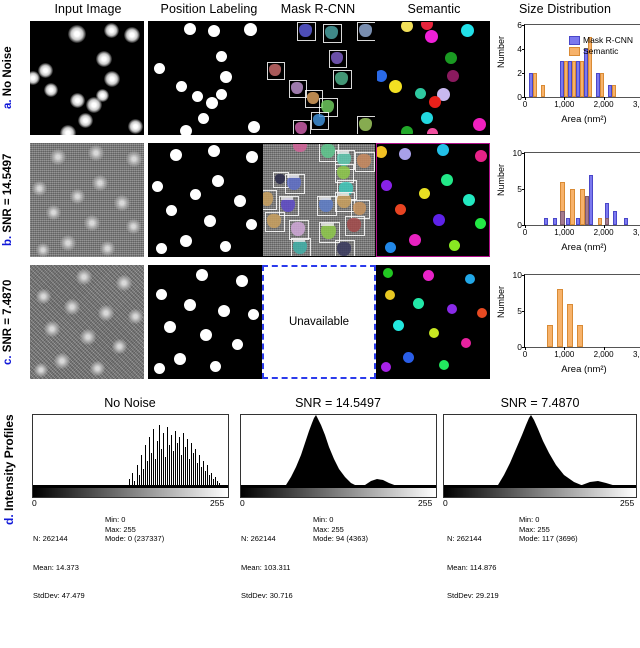  I want to click on chart-b-plot: 10 5 0 0 1,000 2,000 3,000, so click(576, 192).